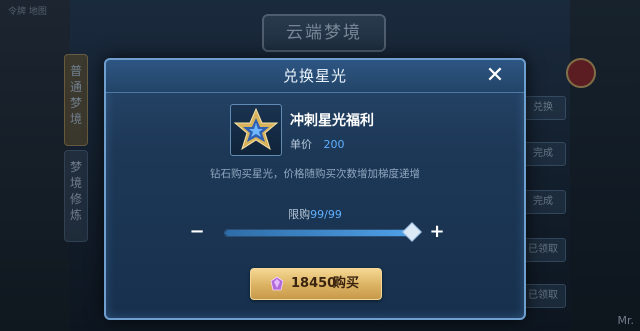 This screenshot has width=640, height=331. What do you see at coordinates (334, 144) in the screenshot?
I see `price-value: 200` at bounding box center [334, 144].